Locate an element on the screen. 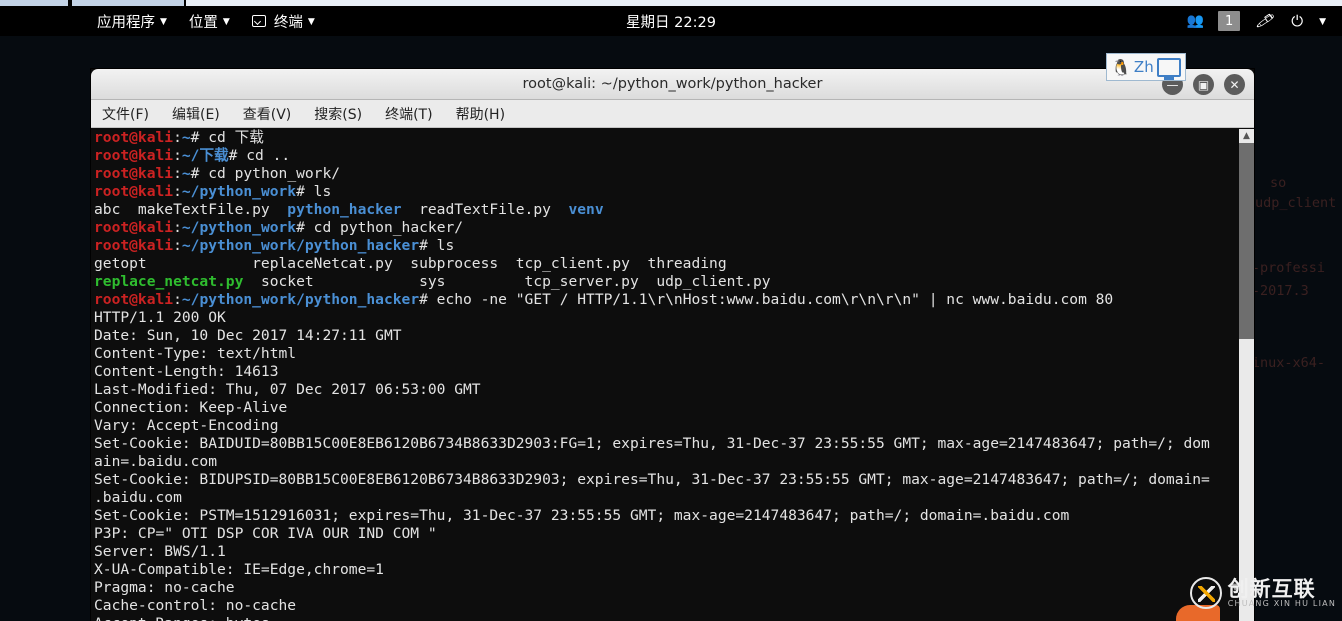 Image resolution: width=1342 pixels, height=621 pixels. terminal-segment: Connection: Keep-Alive is located at coordinates (191, 407).